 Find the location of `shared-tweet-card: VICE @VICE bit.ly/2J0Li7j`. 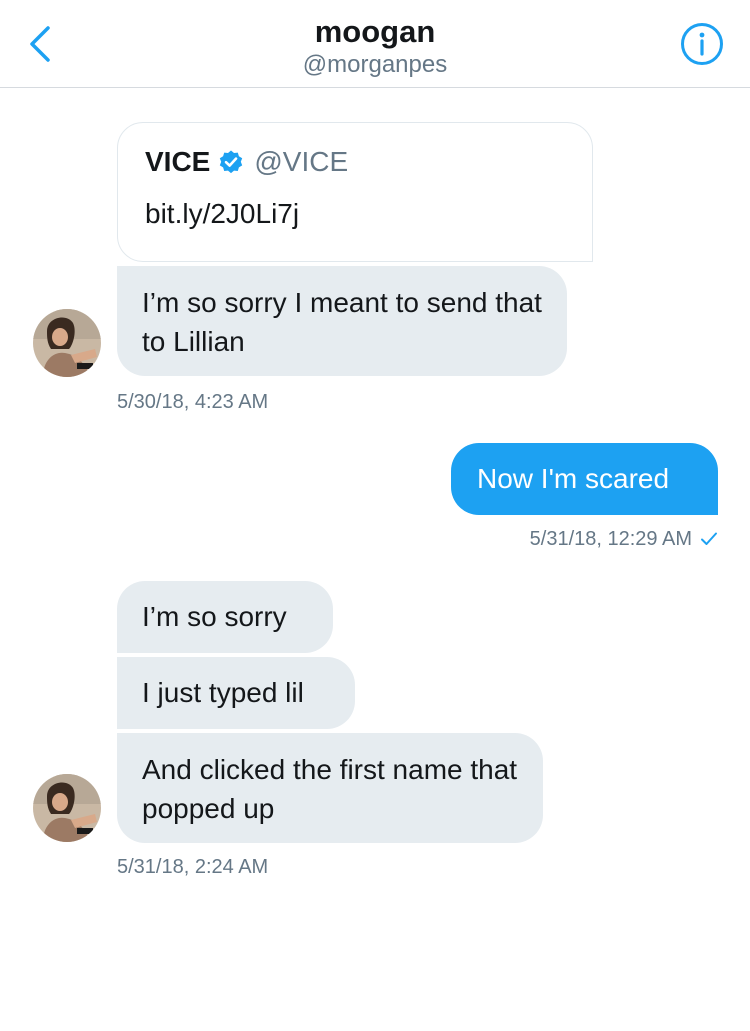

shared-tweet-card: VICE @VICE bit.ly/2J0Li7j is located at coordinates (355, 192).